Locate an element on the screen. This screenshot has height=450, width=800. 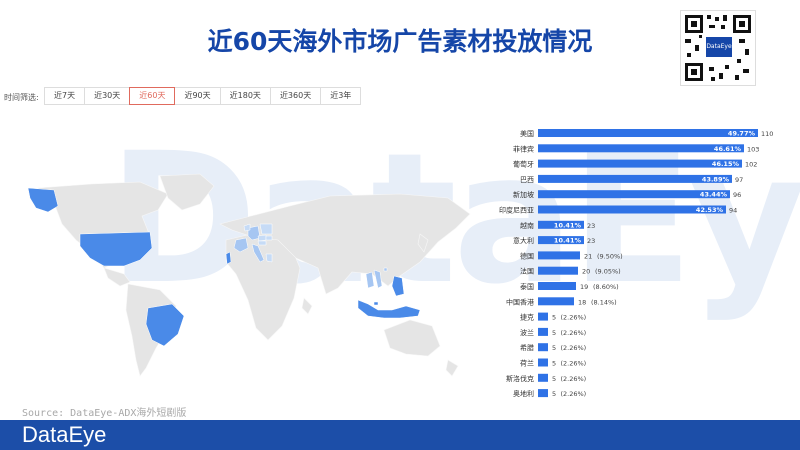
category-label: 德国 is located at coordinates (527, 255).